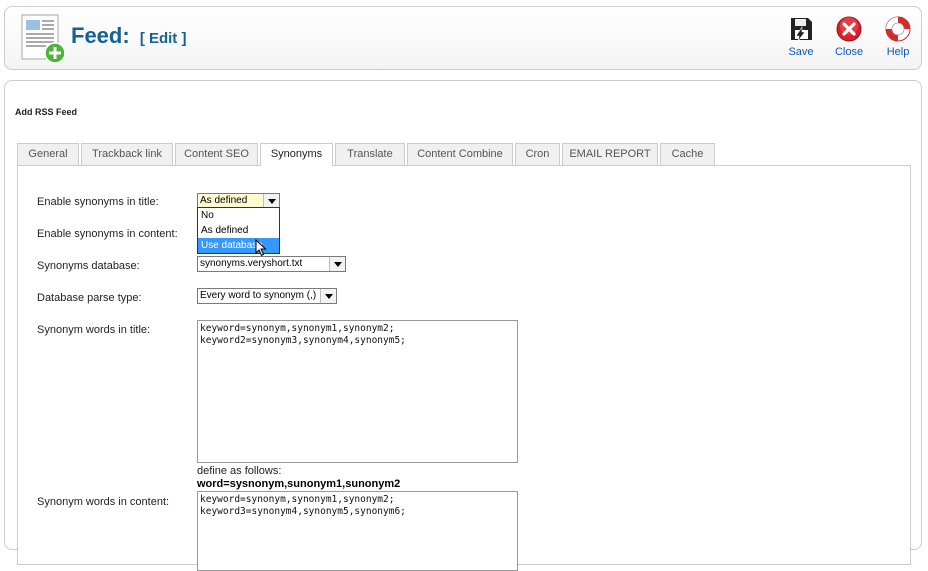 This screenshot has height=571, width=928. I want to click on help-button: Help, so click(898, 36).